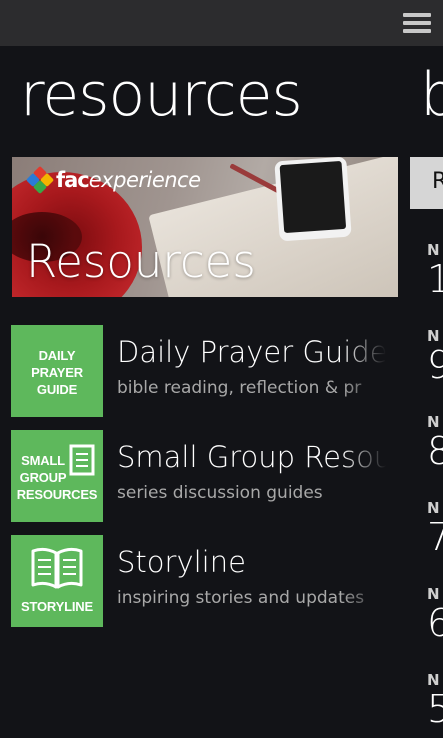 This screenshot has height=738, width=443. Describe the element at coordinates (437, 181) in the screenshot. I see `next-panel-button-label: R` at that location.